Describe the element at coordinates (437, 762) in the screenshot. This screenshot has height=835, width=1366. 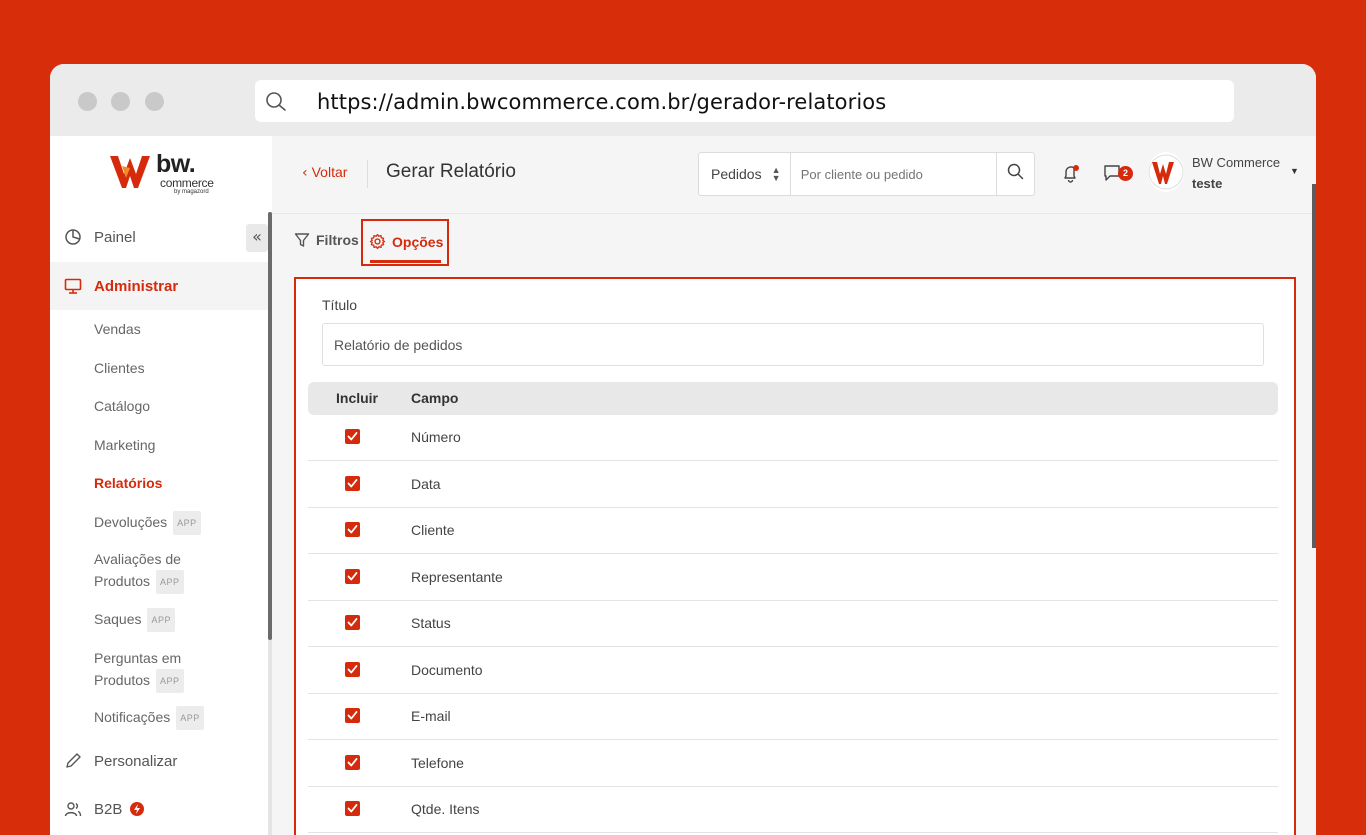
I see `field-name: Telefone` at that location.